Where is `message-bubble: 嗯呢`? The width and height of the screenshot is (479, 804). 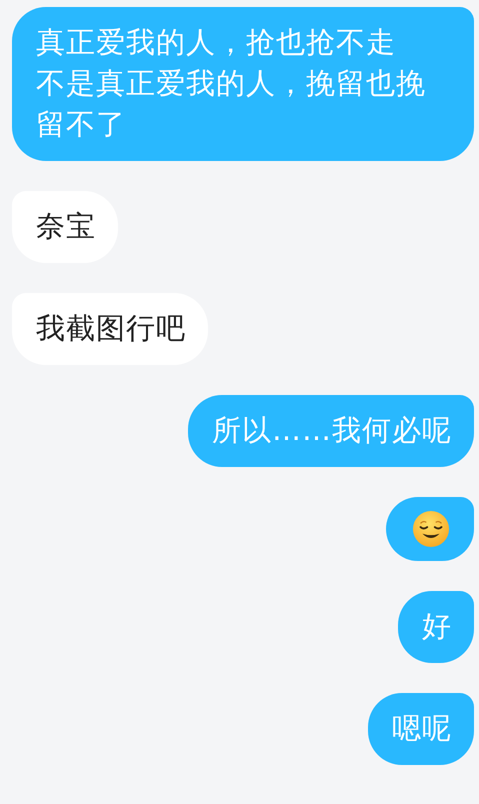 message-bubble: 嗯呢 is located at coordinates (421, 729).